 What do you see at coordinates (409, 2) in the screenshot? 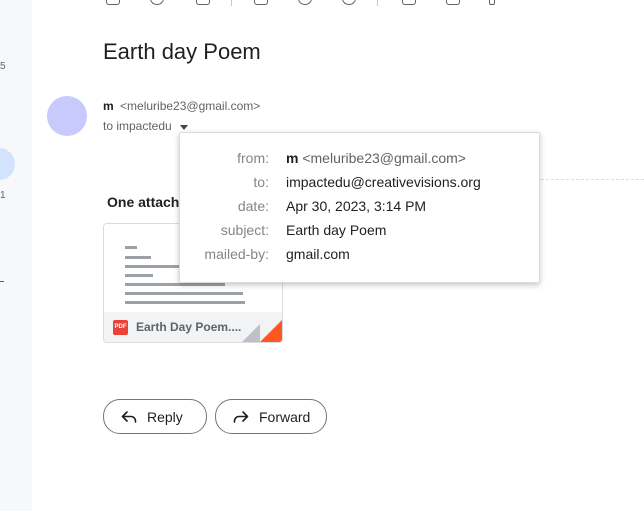
I see `move-to-icon` at bounding box center [409, 2].